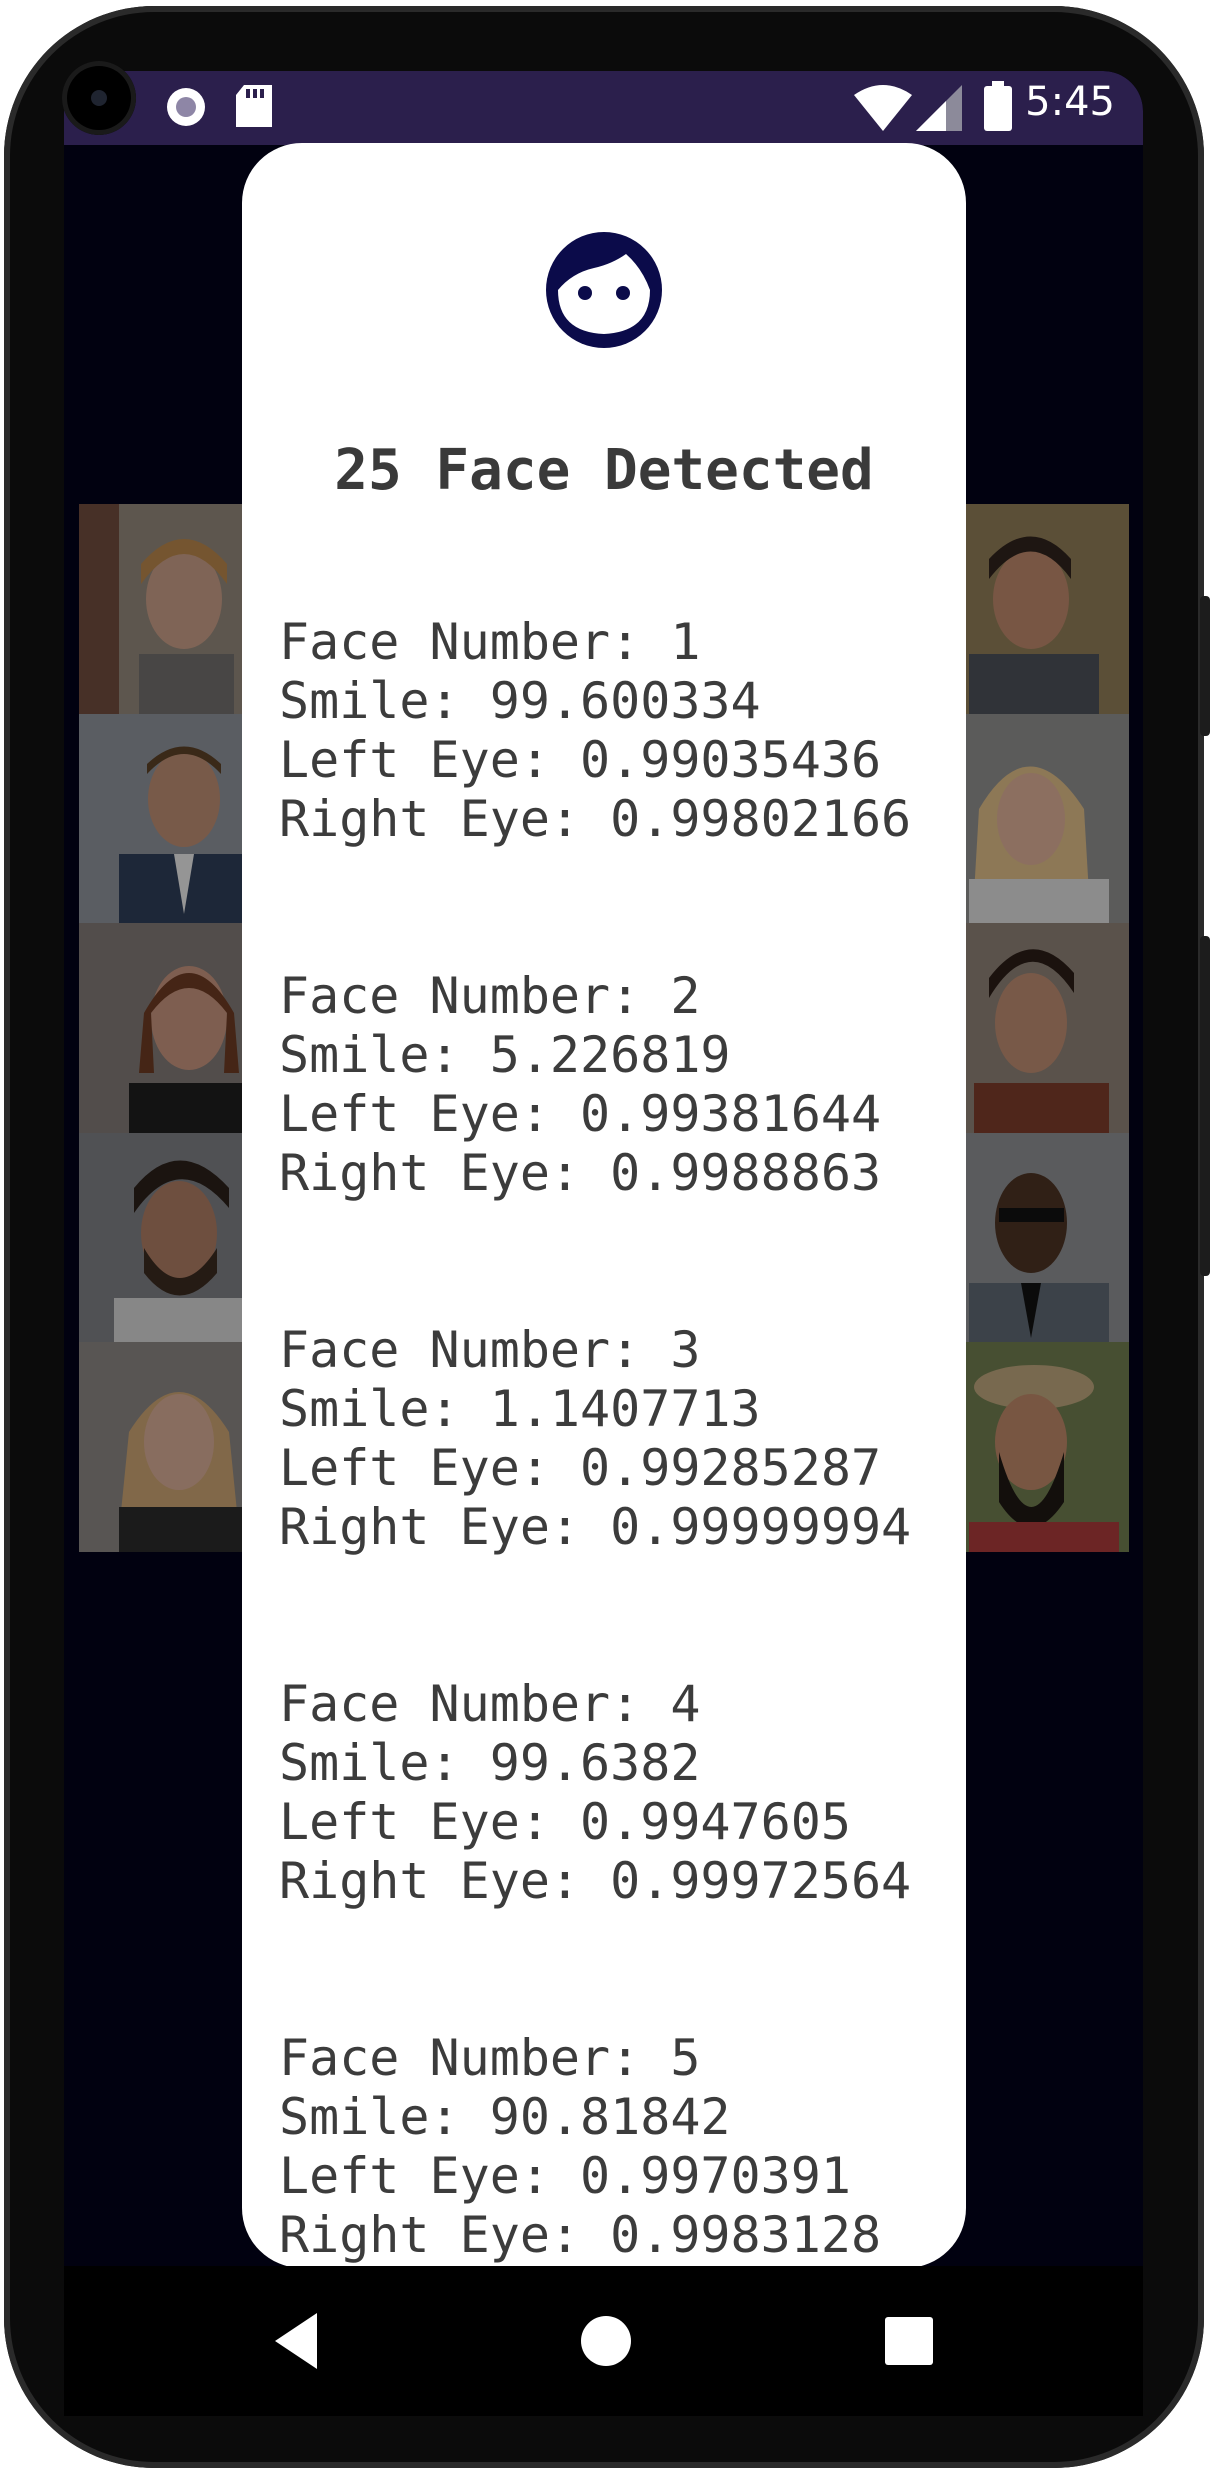  I want to click on left-eye-value: Left Eye: 0.9947605, so click(565, 1822).